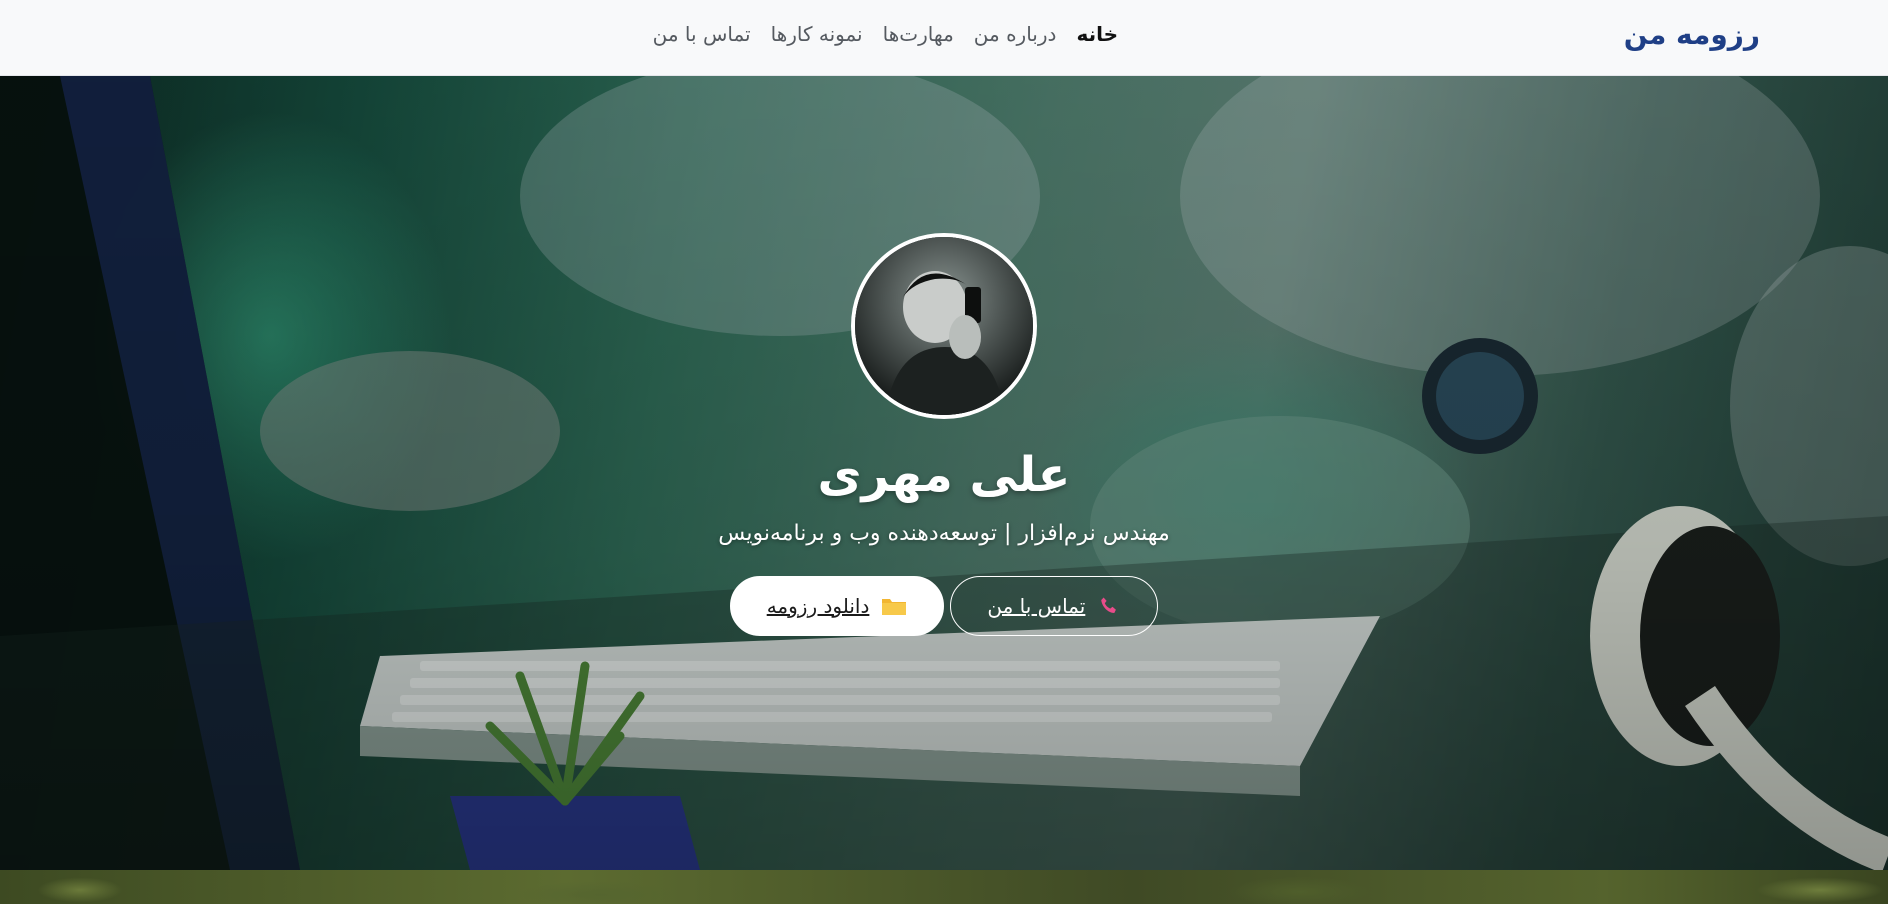 The height and width of the screenshot is (904, 1888). I want to click on contact-button: تماس با من, so click(1054, 606).